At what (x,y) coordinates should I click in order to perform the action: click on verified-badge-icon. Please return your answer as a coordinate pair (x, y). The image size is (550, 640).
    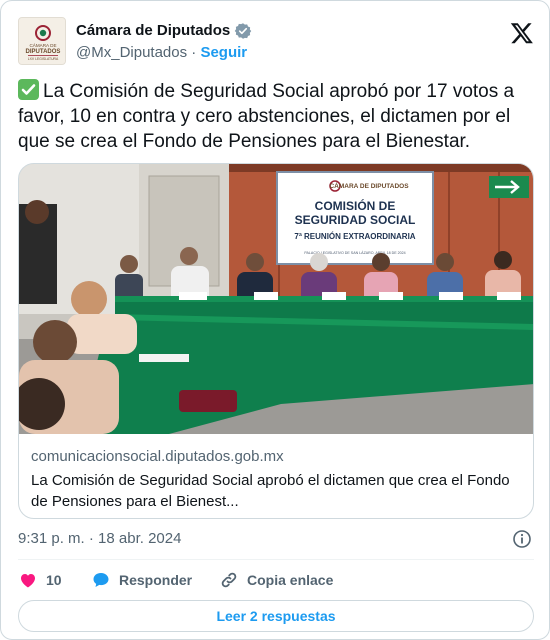
    Looking at the image, I should click on (243, 31).